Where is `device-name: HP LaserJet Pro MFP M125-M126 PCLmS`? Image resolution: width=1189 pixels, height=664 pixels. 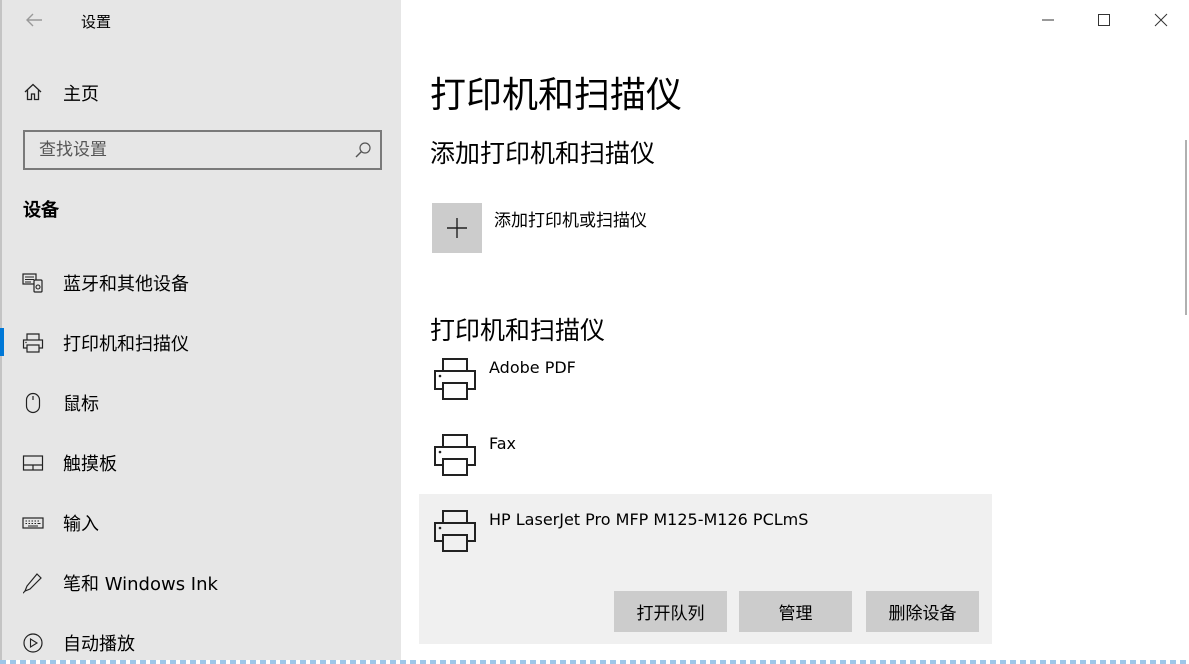 device-name: HP LaserJet Pro MFP M125-M126 PCLmS is located at coordinates (649, 519).